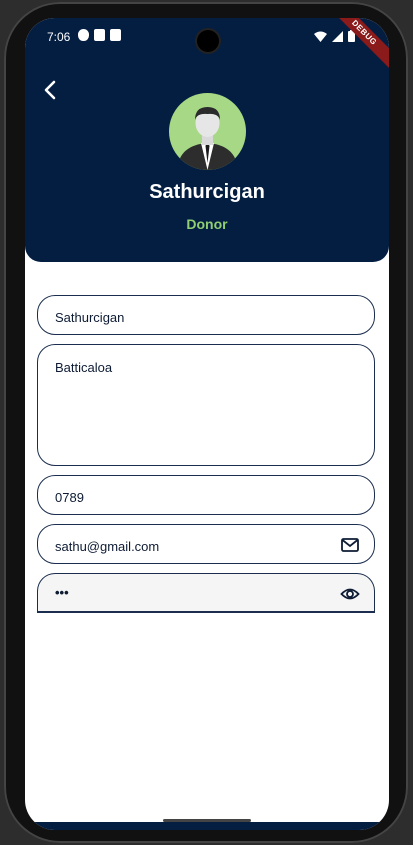 Image resolution: width=413 pixels, height=845 pixels. Describe the element at coordinates (337, 36) in the screenshot. I see `signal-icon` at that location.